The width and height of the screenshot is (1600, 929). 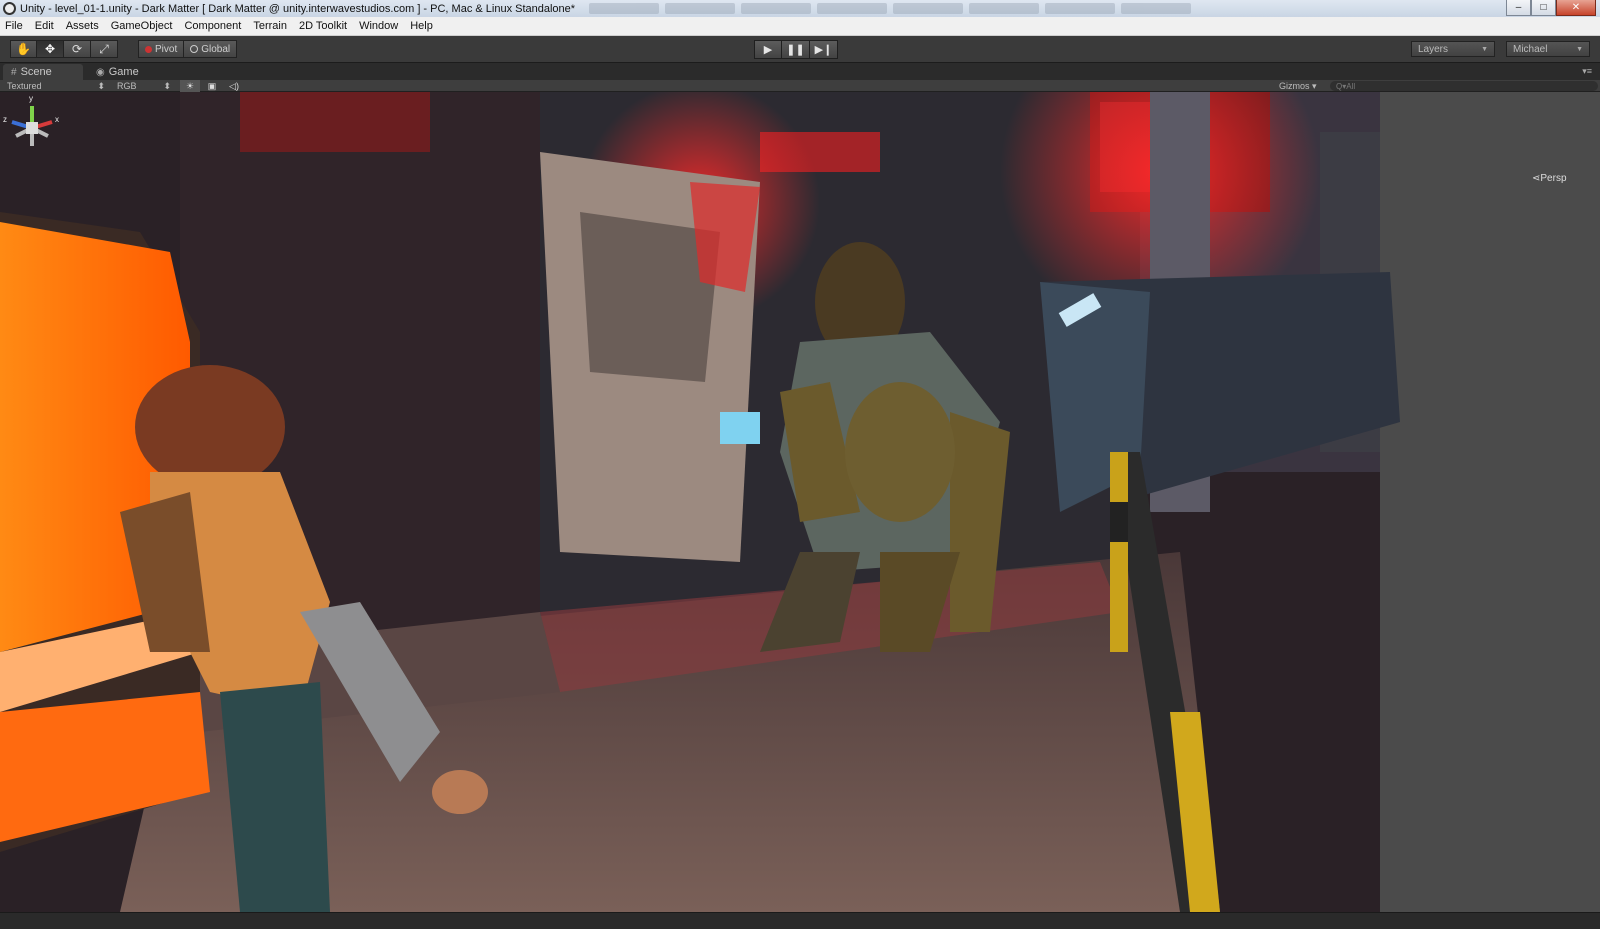 What do you see at coordinates (36, 72) in the screenshot?
I see `tab-scene-label: Scene` at bounding box center [36, 72].